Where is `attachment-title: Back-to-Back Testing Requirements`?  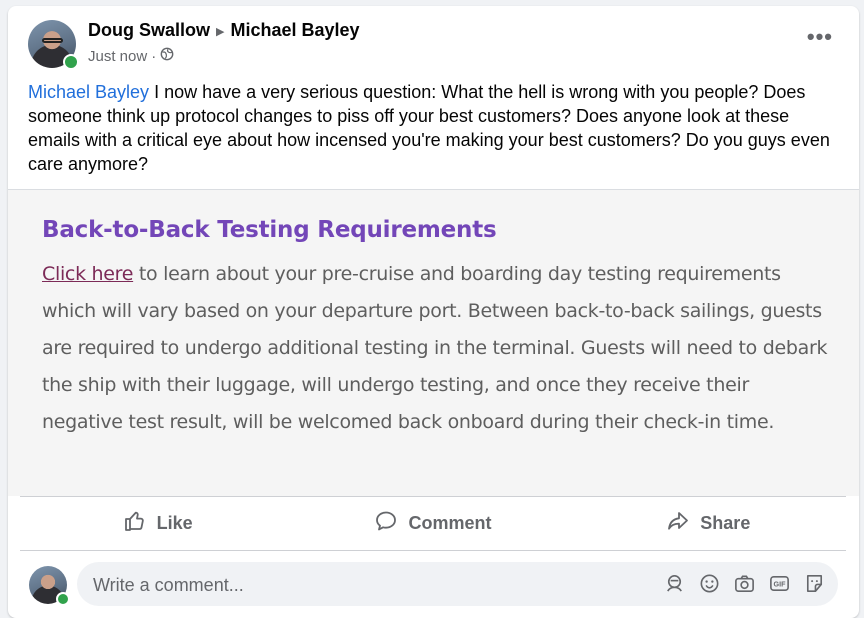 attachment-title: Back-to-Back Testing Requirements is located at coordinates (269, 230).